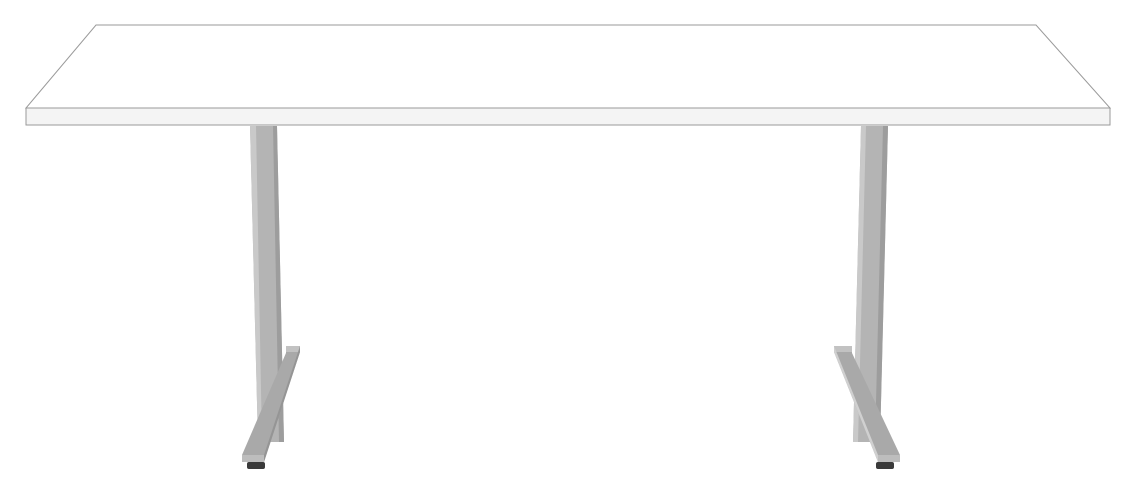  Describe the element at coordinates (568, 116) in the screenshot. I see `tabletop-front-edge` at that location.